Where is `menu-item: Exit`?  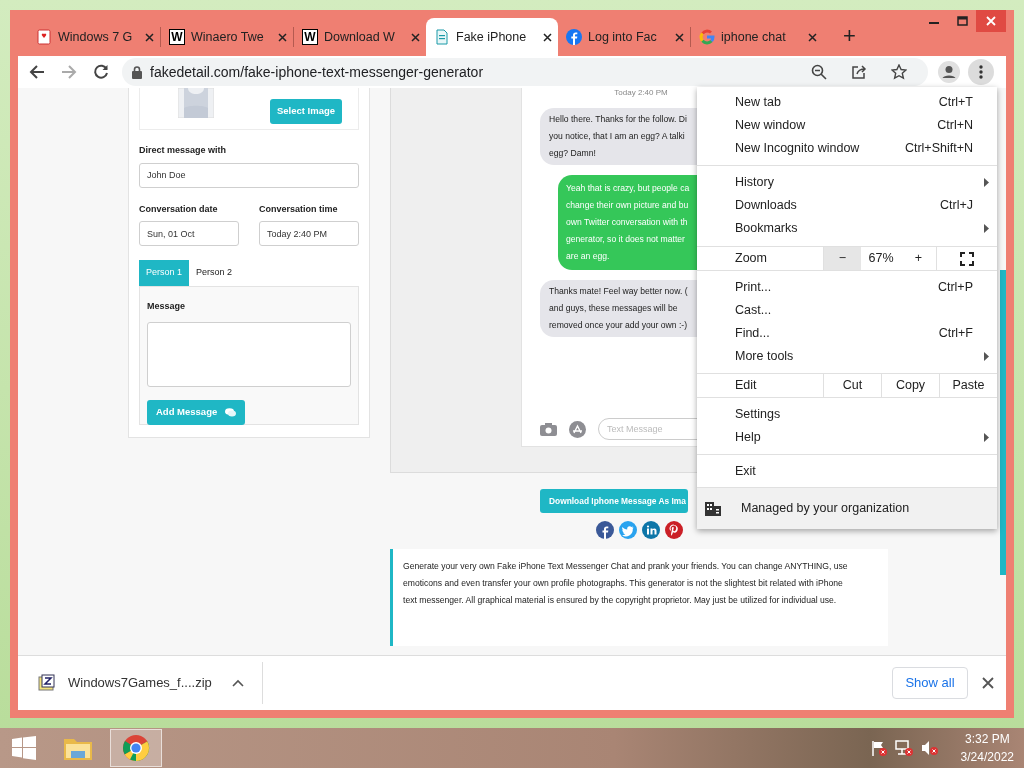
menu-item: Exit is located at coordinates (847, 471).